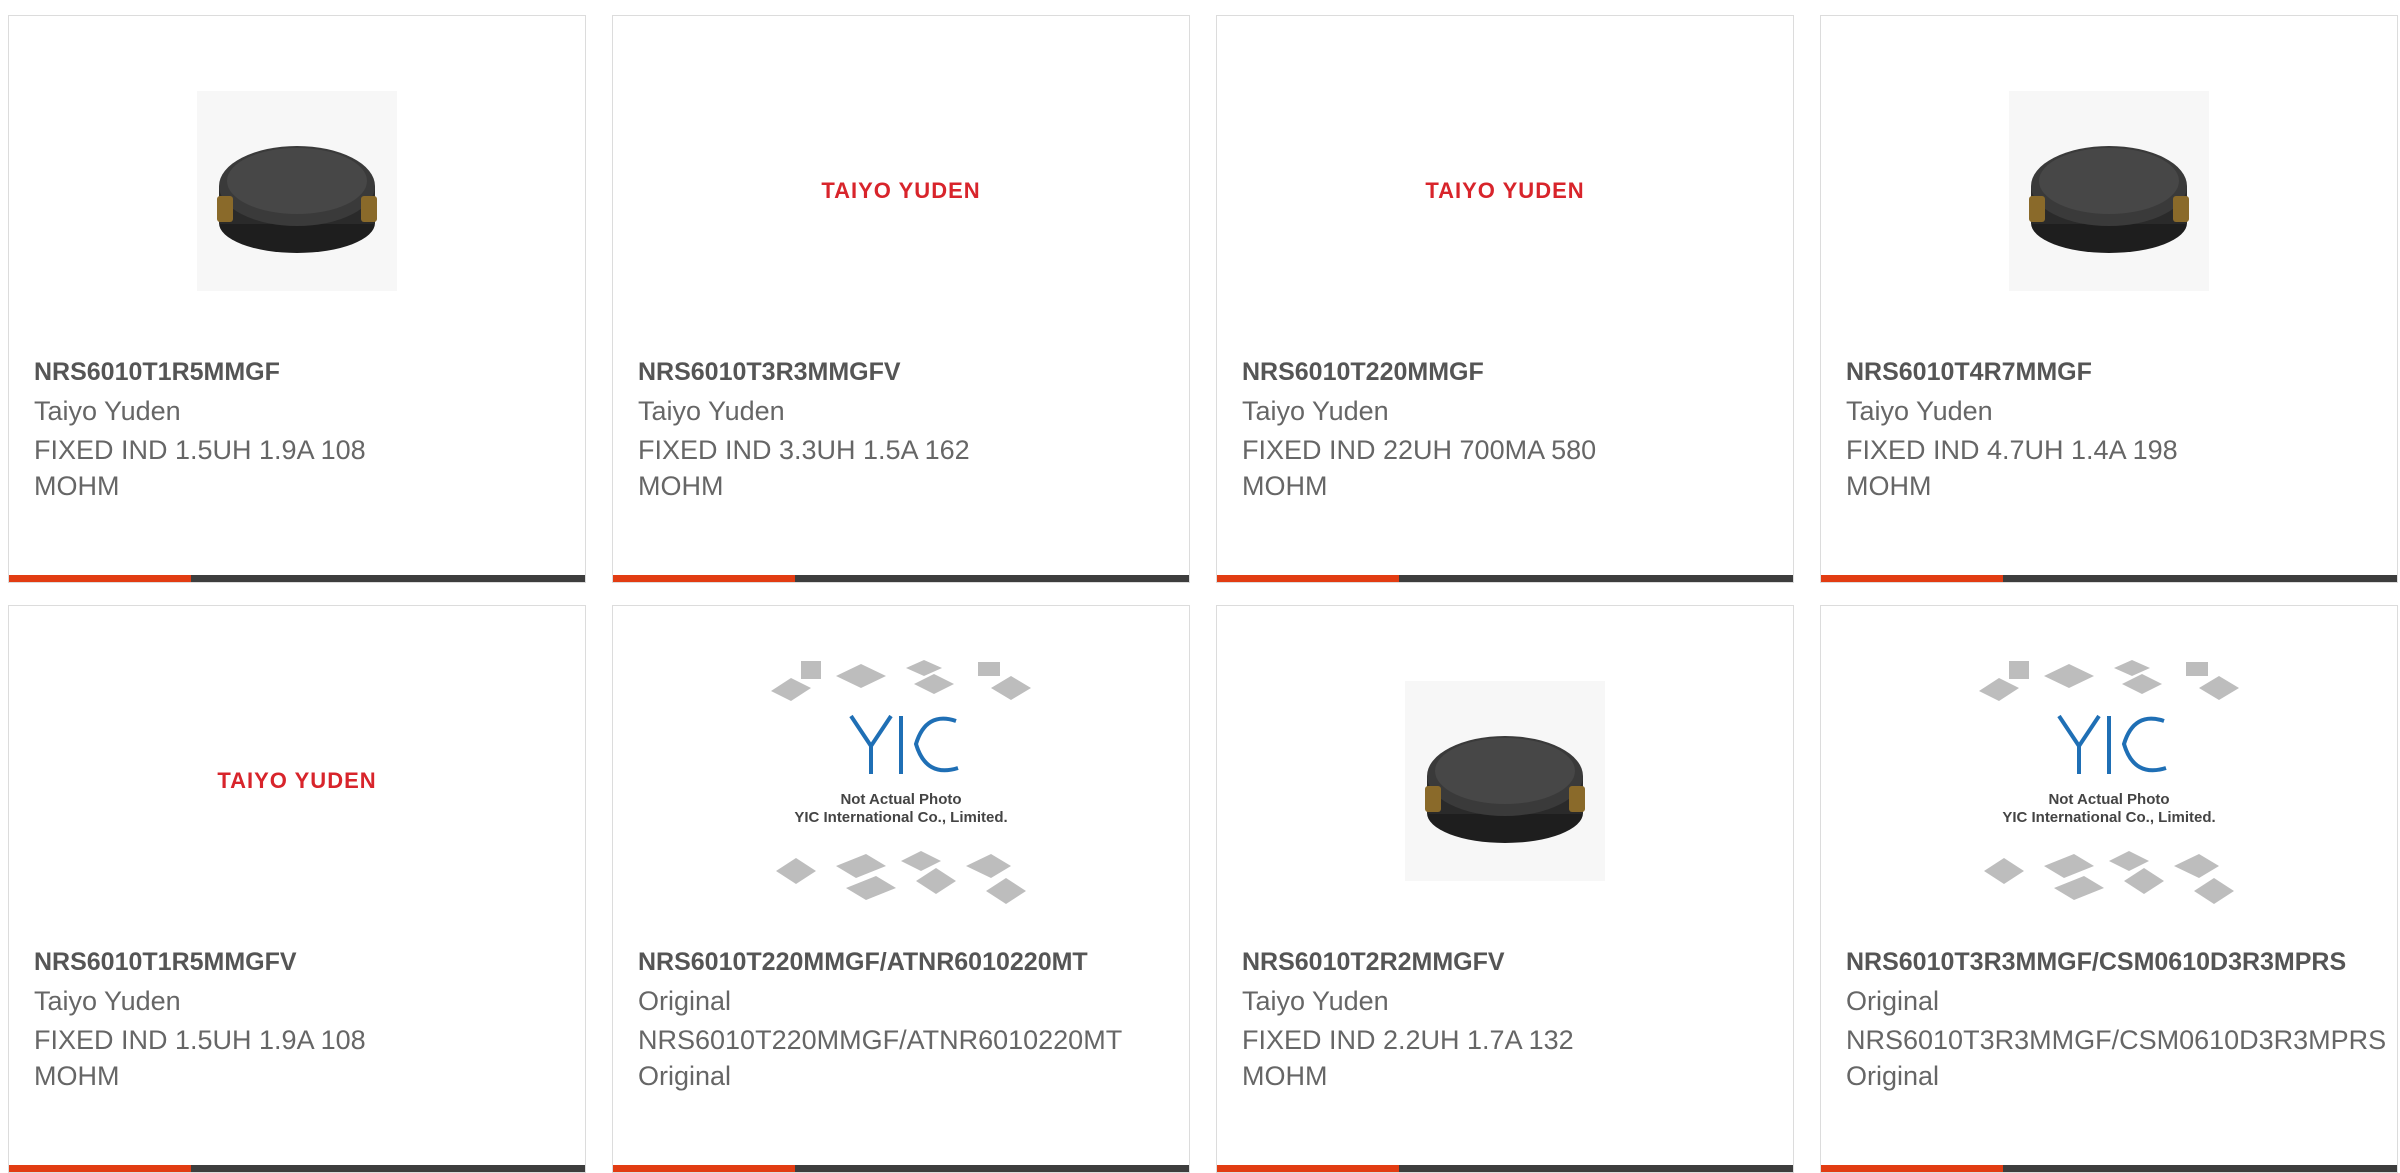  I want to click on description: NRS6010T220MMGF/ATNR6010220MT Original, so click(880, 1058).